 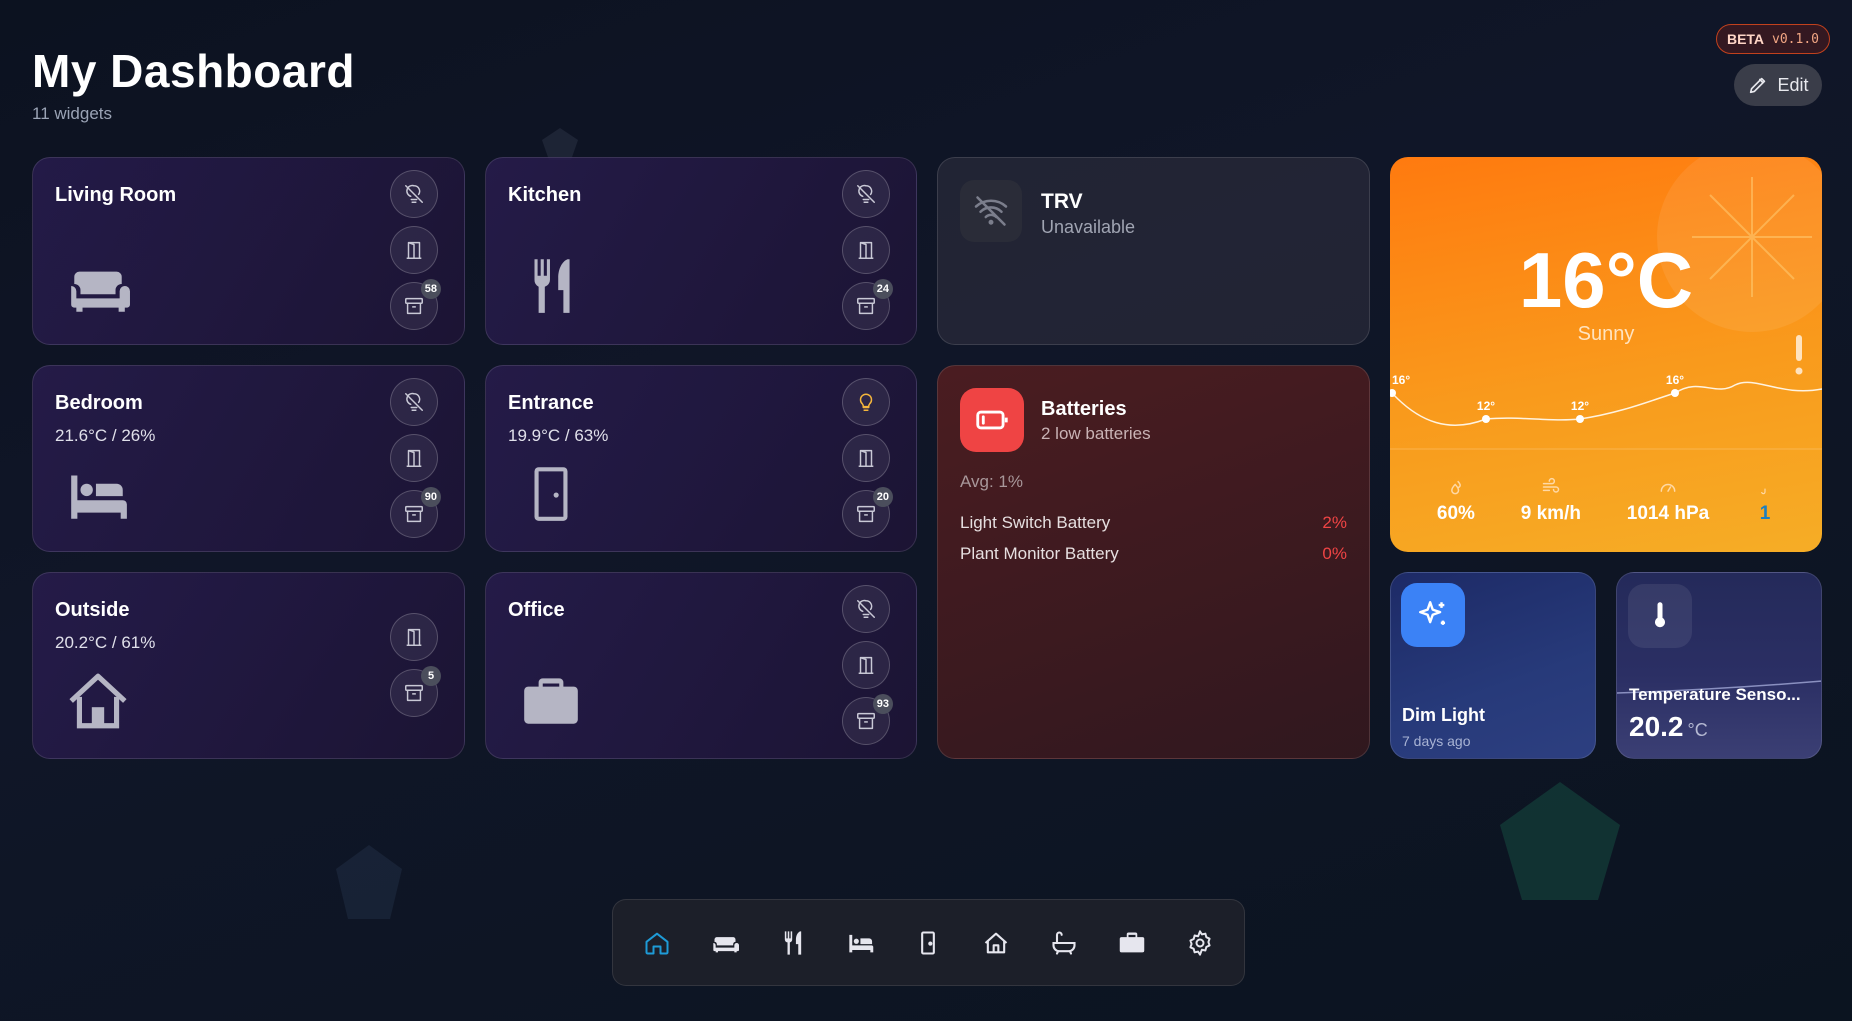 I want to click on wind-icon, so click(x=1551, y=485).